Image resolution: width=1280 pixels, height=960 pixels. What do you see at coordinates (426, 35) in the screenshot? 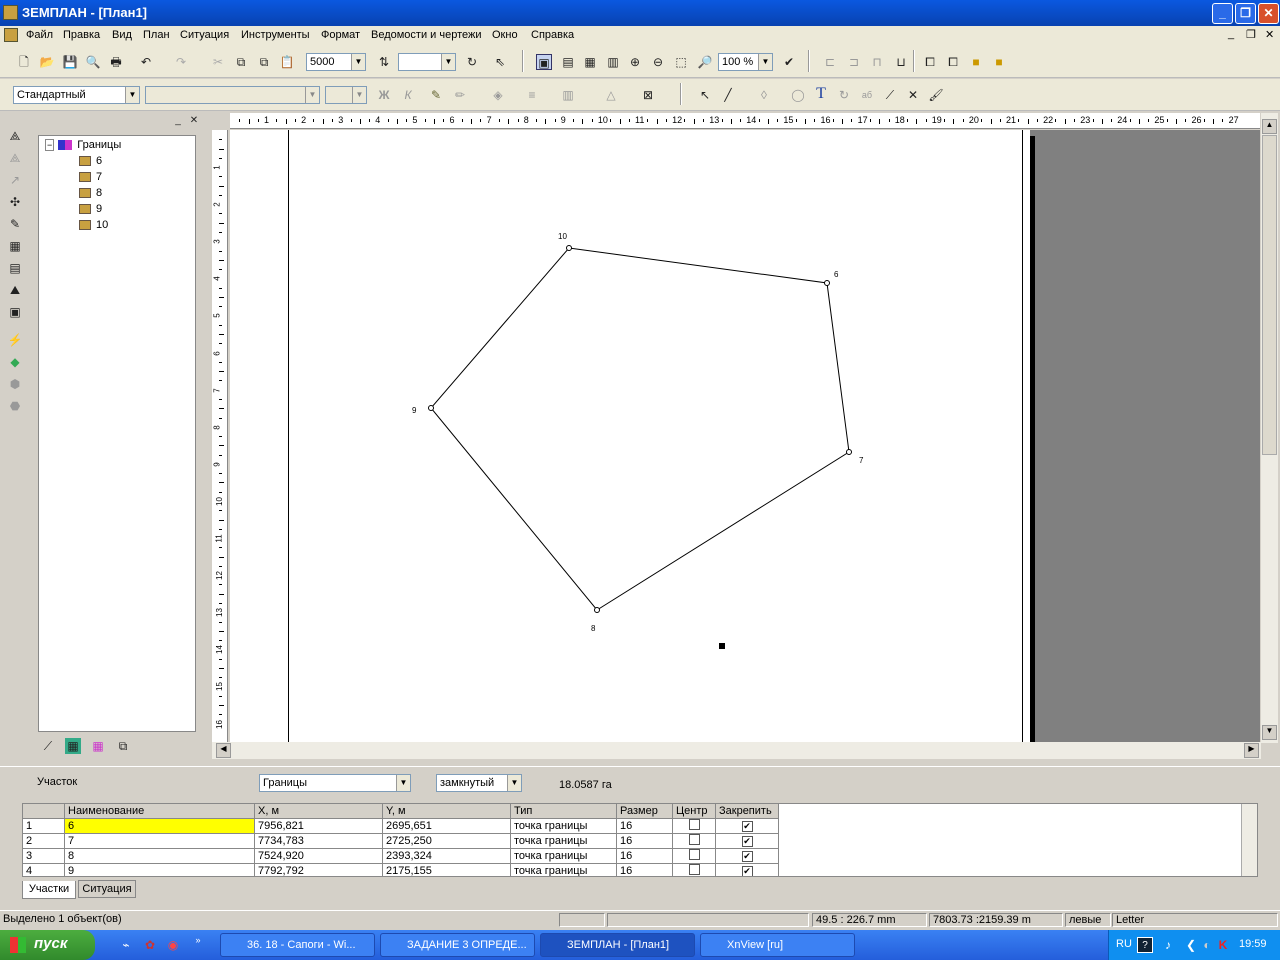
I see `menu-reports: Ведомости и чертежи` at bounding box center [426, 35].